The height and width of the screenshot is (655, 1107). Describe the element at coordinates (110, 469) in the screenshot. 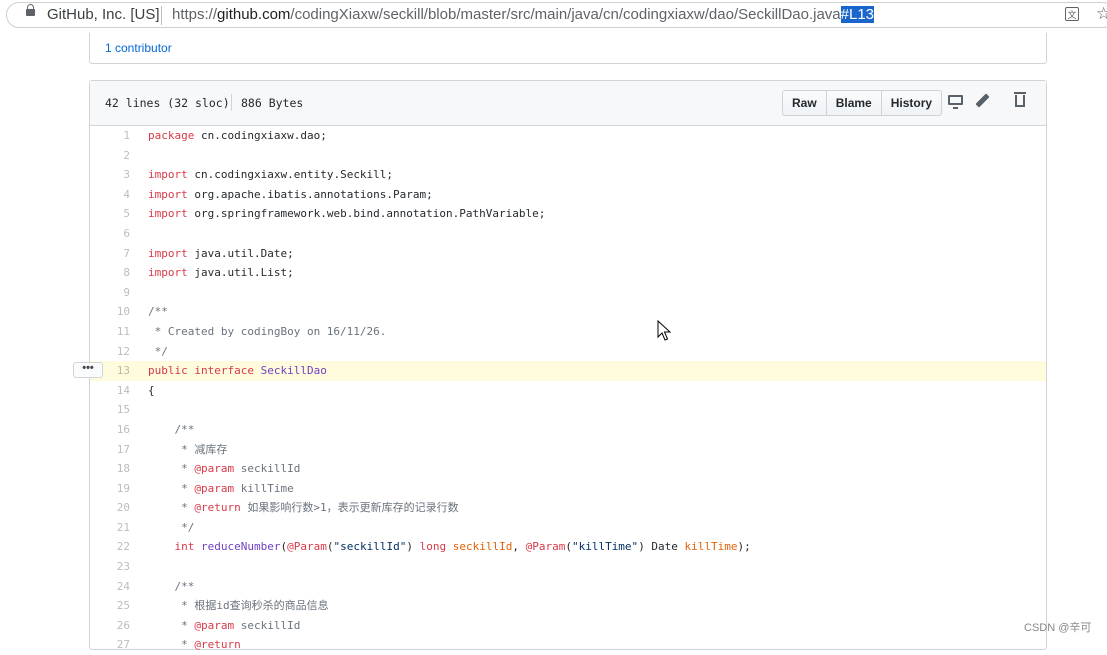

I see `line-number: 18` at that location.